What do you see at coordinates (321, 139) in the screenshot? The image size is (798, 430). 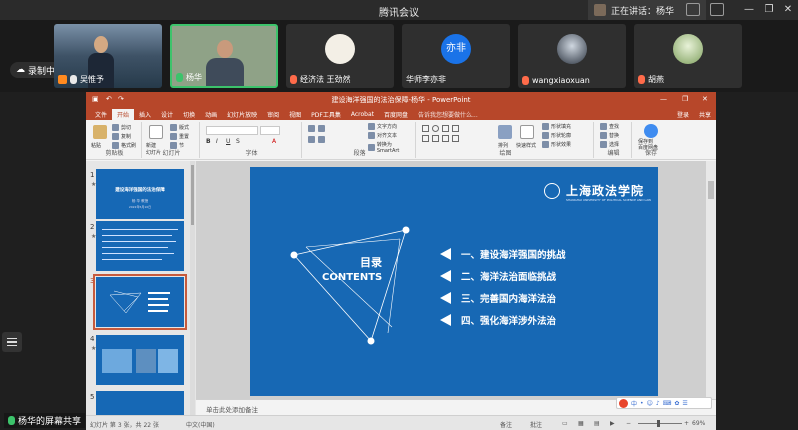 I see `align-center-button` at bounding box center [321, 139].